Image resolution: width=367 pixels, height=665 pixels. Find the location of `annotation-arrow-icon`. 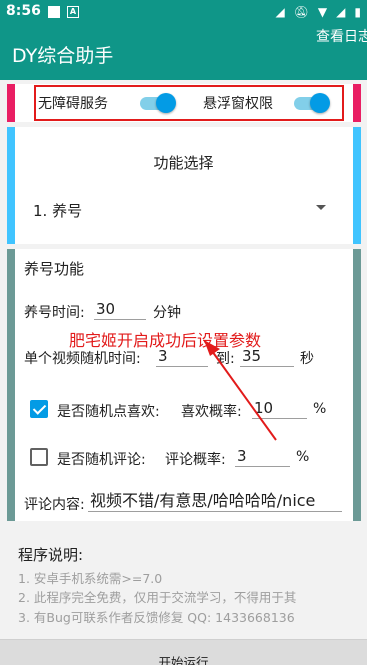

annotation-arrow-icon is located at coordinates (240, 390).